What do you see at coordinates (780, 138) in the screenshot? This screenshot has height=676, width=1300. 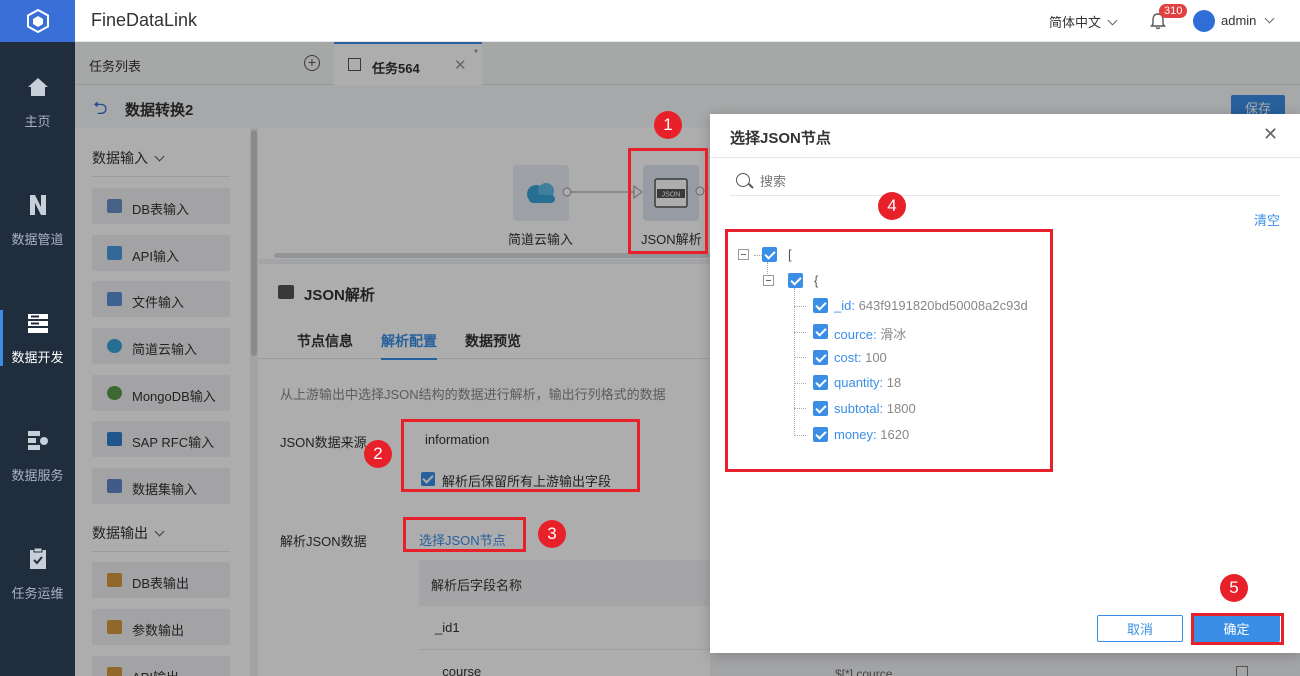 I see `dialog-title: 选择JSON节点` at bounding box center [780, 138].